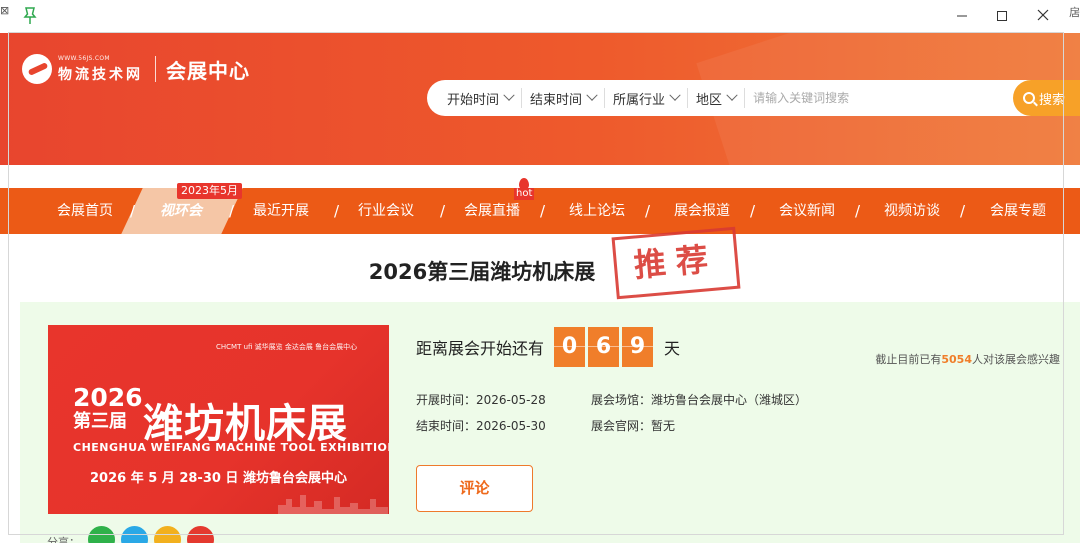 This screenshot has width=1080, height=543. I want to click on logo-url: WWW.56JS.COM, so click(84, 58).